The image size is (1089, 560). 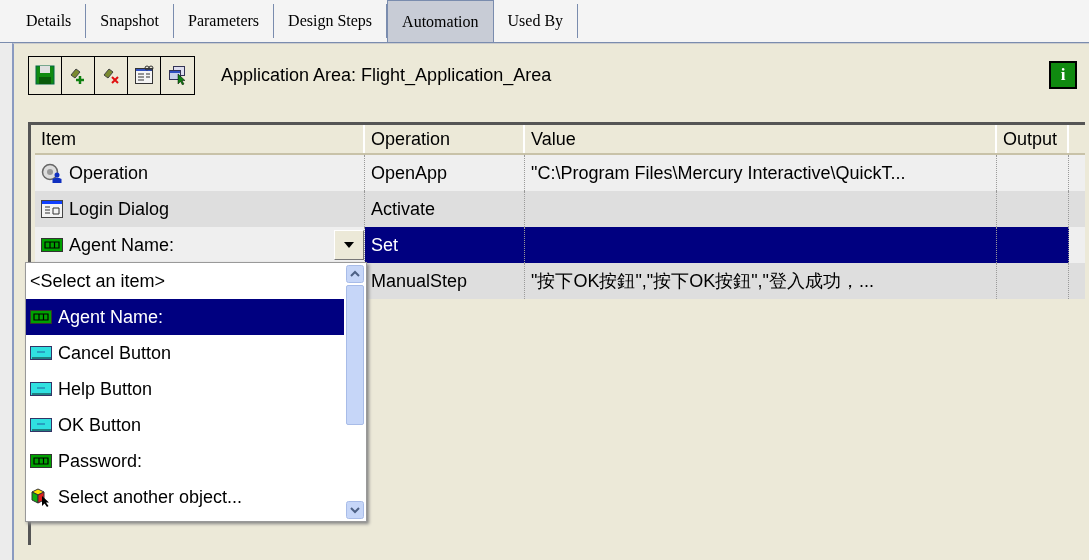 I want to click on tab: Used By, so click(x=536, y=21).